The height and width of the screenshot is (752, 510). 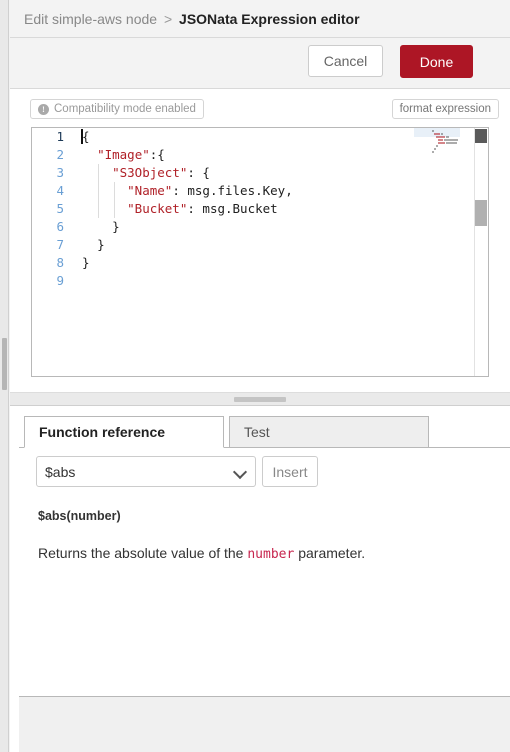 I want to click on line-number: 7, so click(x=60, y=244).